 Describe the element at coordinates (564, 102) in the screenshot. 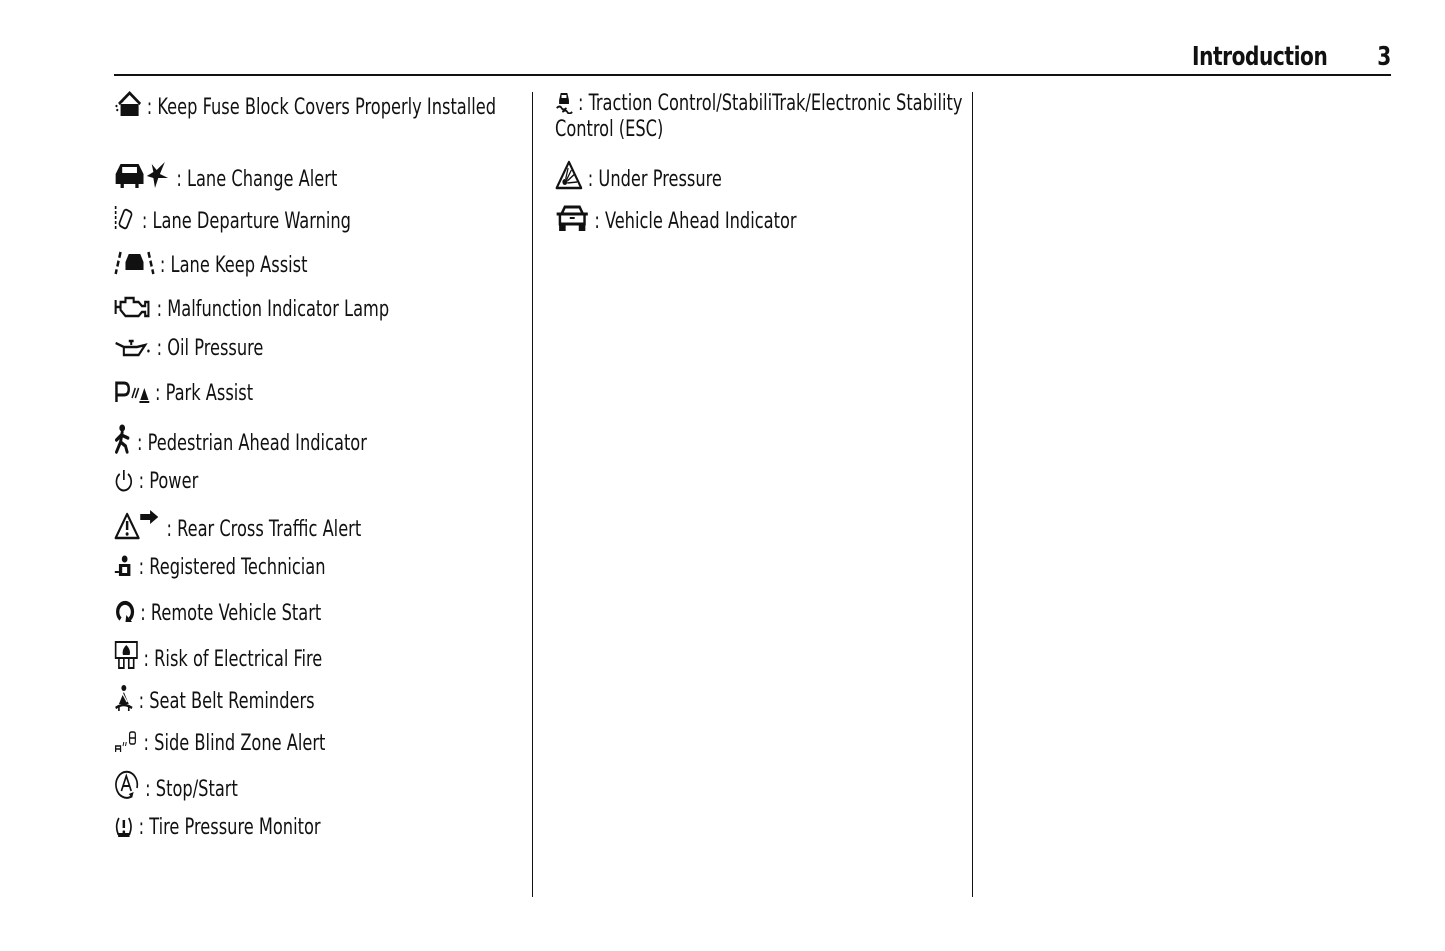

I see `traction-control-icon` at that location.